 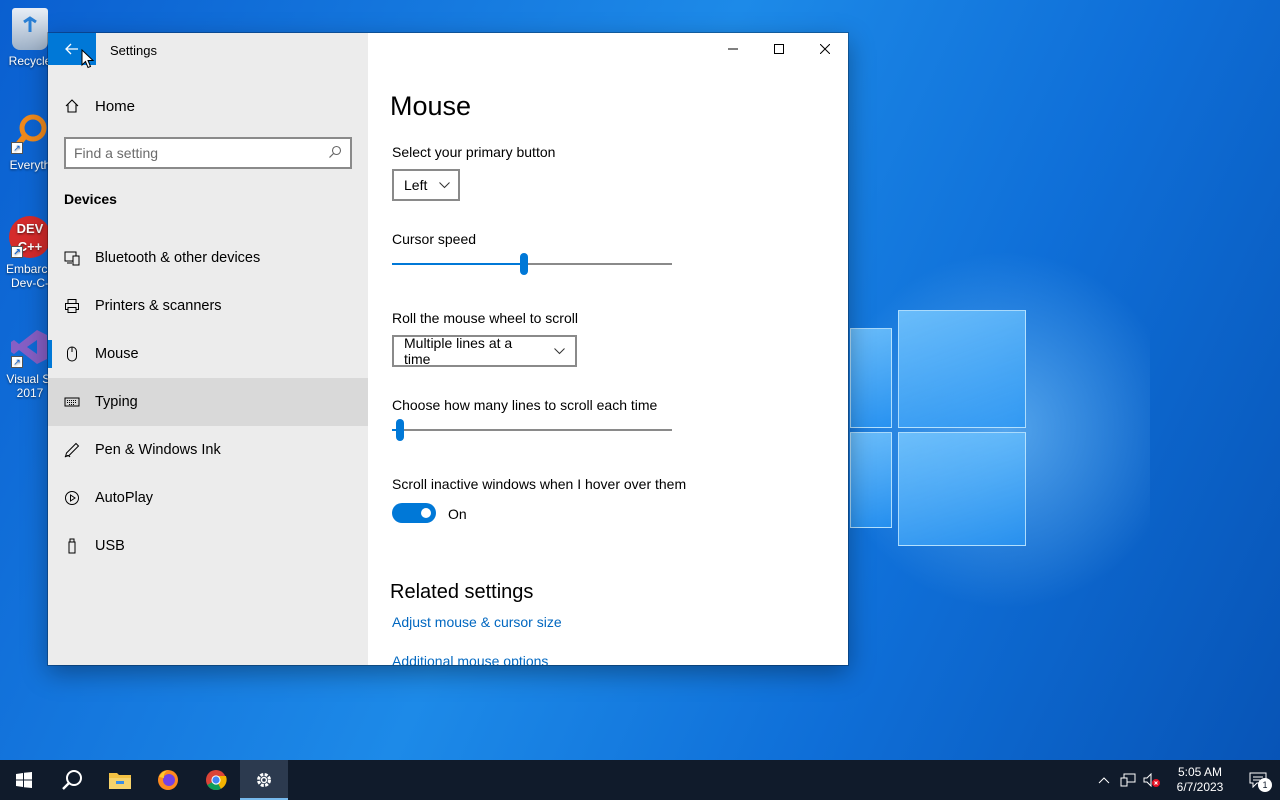 I want to click on related-settings-heading: Related settings, so click(x=462, y=592).